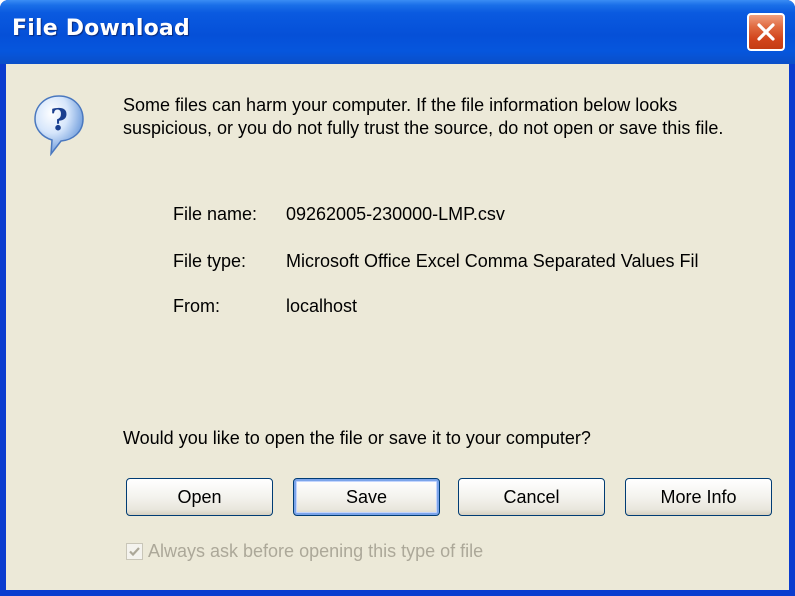 The image size is (795, 596). I want to click on file-from-label: From:, so click(196, 306).